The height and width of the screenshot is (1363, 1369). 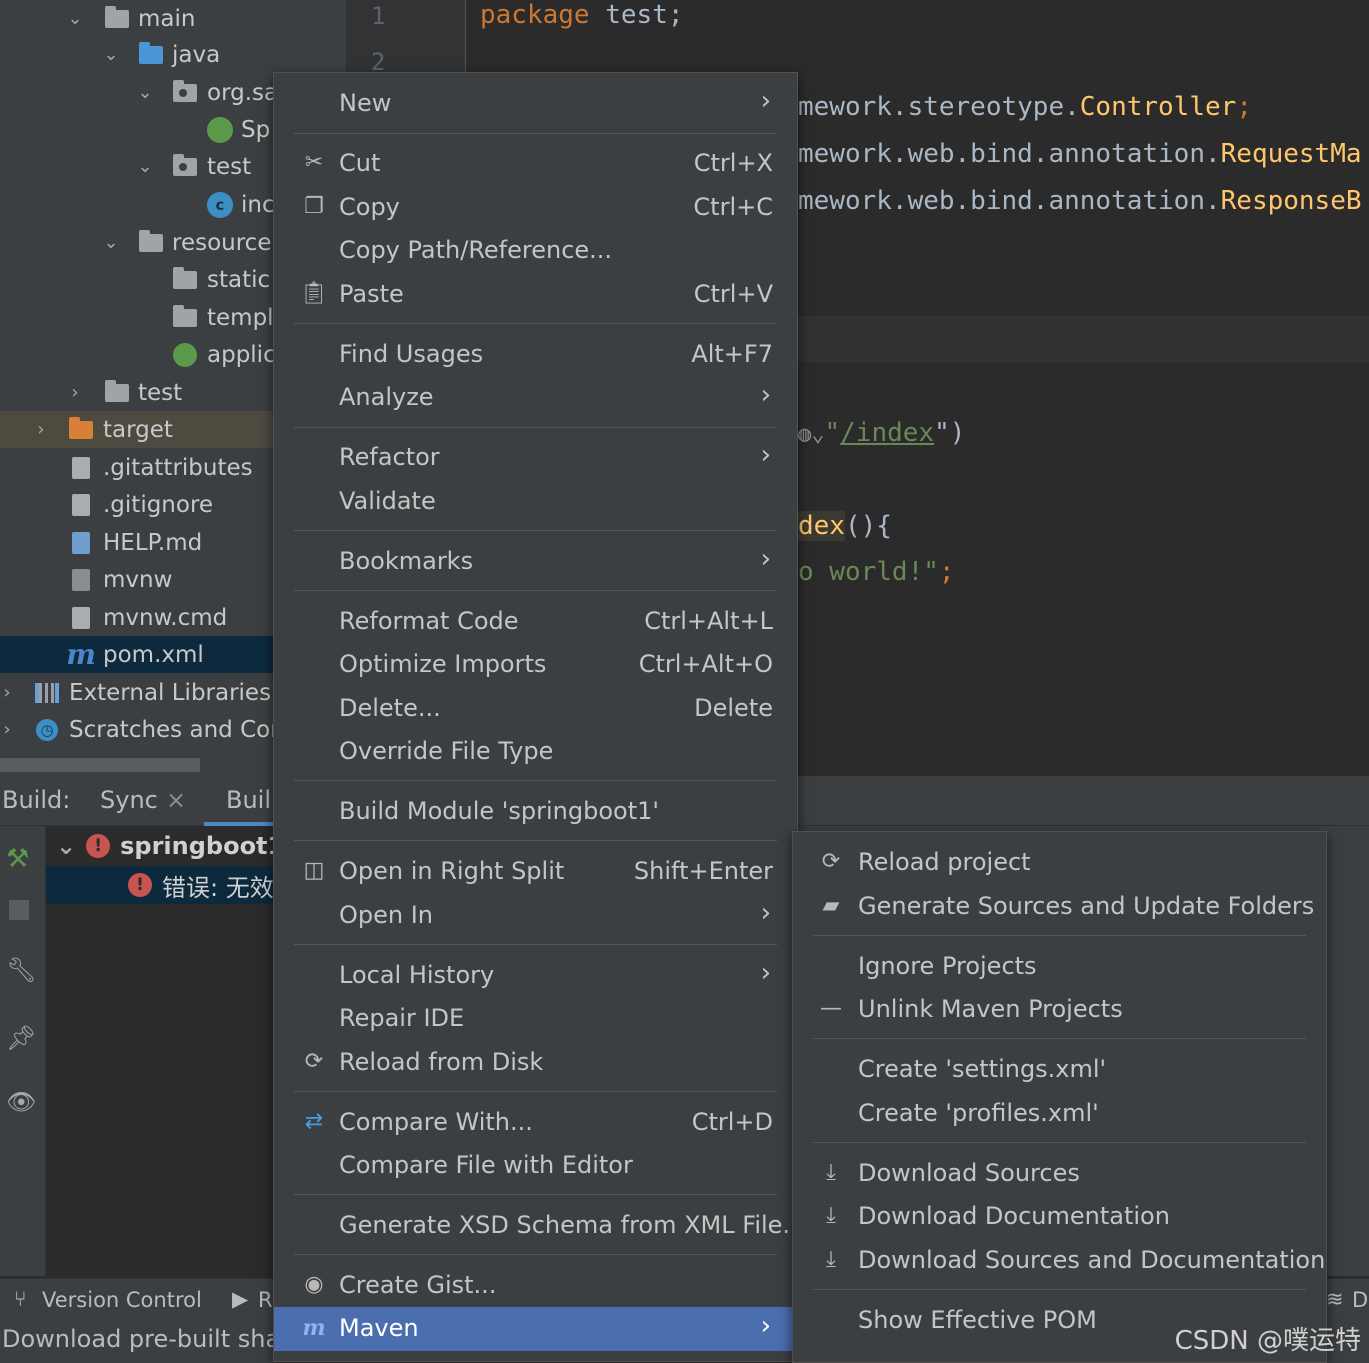 I want to click on minus-icon: —, so click(x=831, y=1008).